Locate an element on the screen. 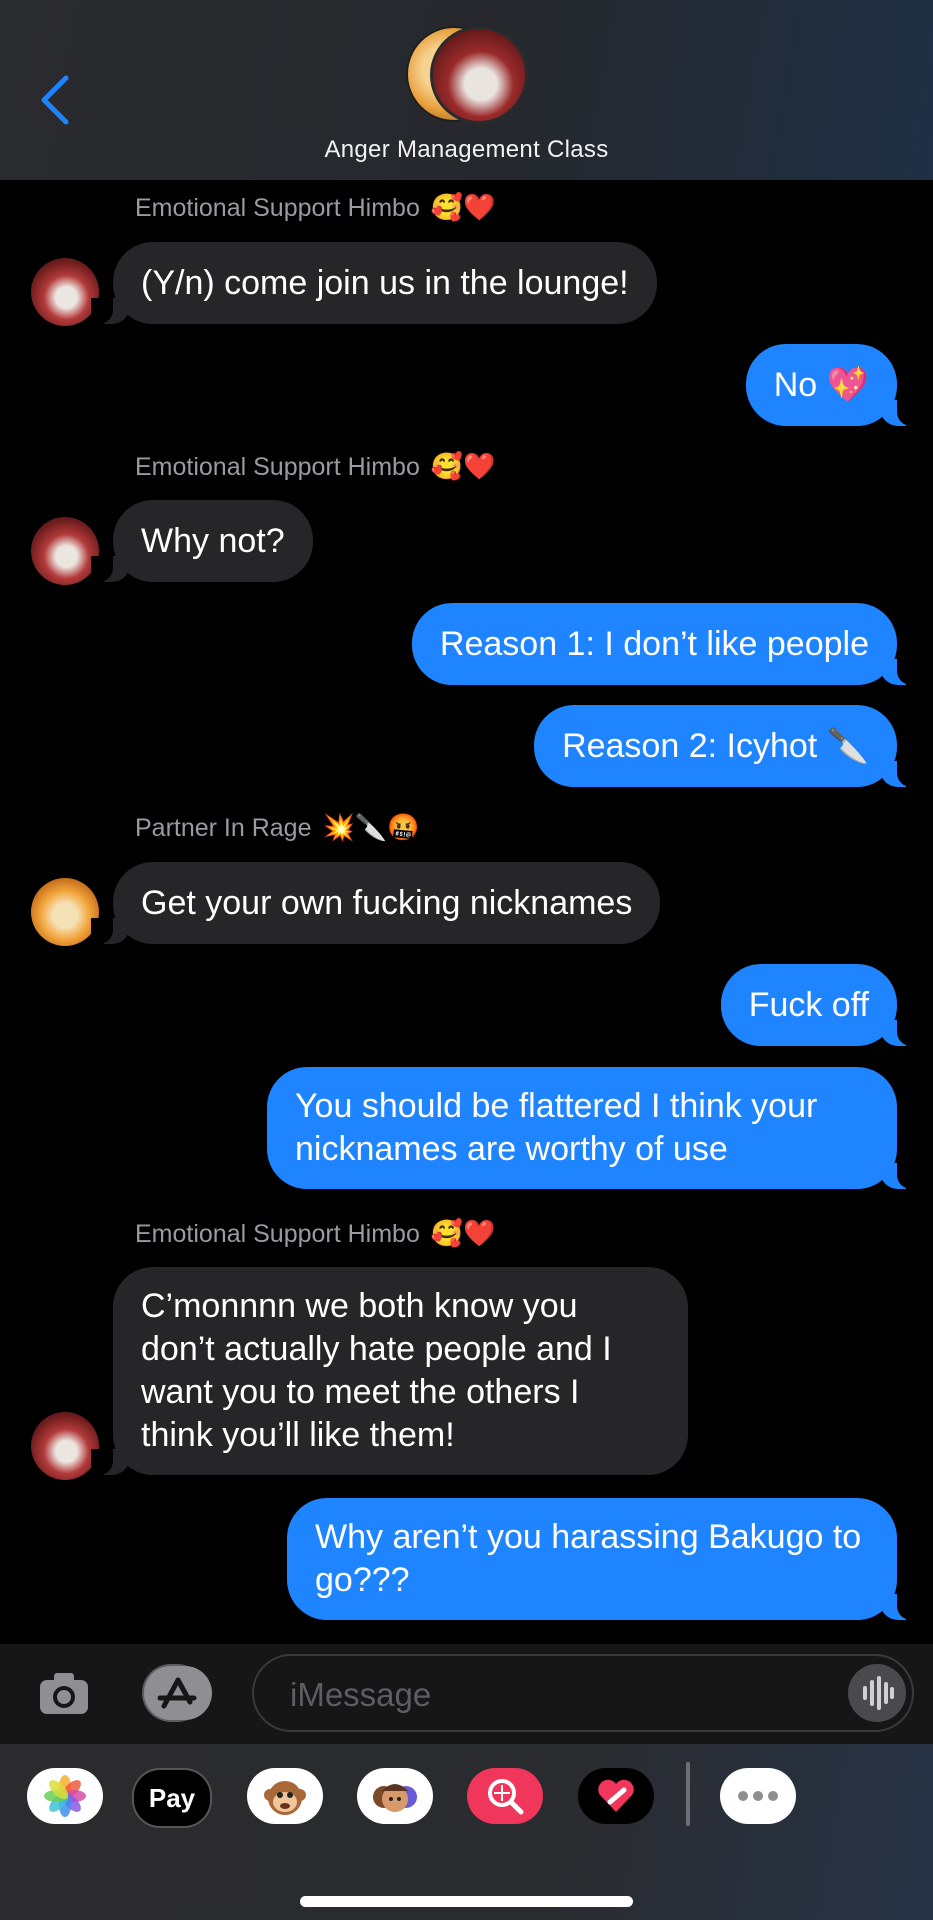 The image size is (933, 1920). outgoing-message: Why aren’t you harassing Bakugo to go??? is located at coordinates (603, 1559).